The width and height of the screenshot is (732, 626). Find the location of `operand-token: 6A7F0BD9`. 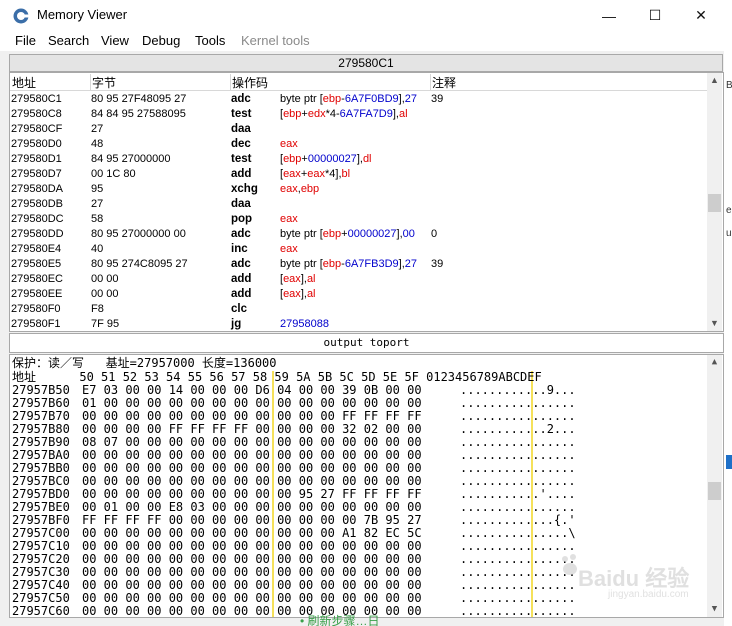

operand-token: 6A7F0BD9 is located at coordinates (371, 99).